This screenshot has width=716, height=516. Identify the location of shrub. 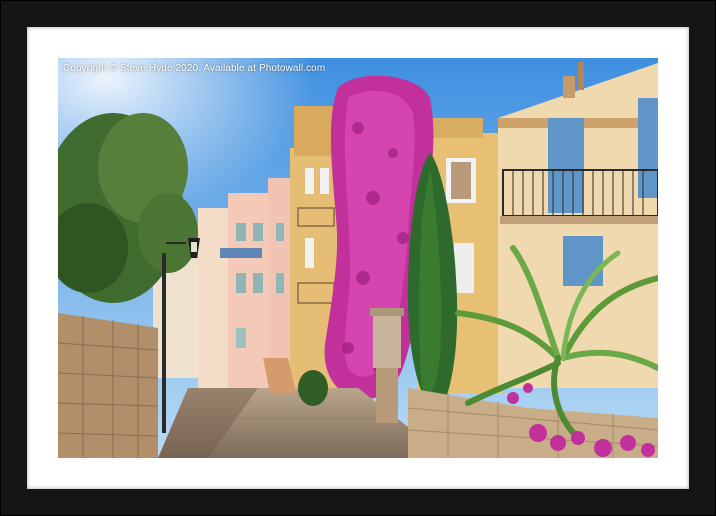
(313, 388).